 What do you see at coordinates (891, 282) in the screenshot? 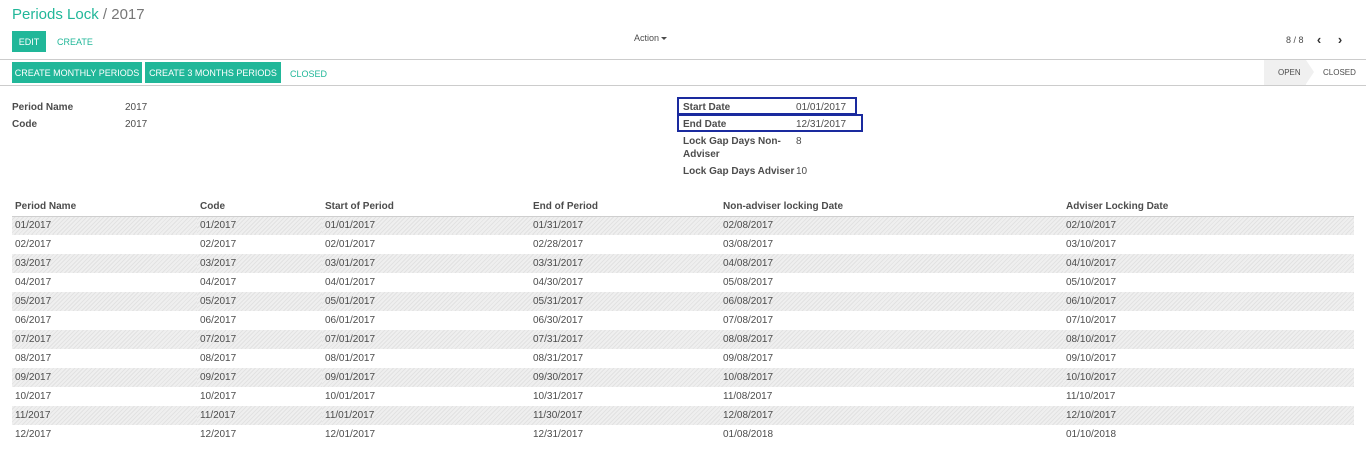
I see `cell-non-adviser-locking-date: 05/08/2017` at bounding box center [891, 282].